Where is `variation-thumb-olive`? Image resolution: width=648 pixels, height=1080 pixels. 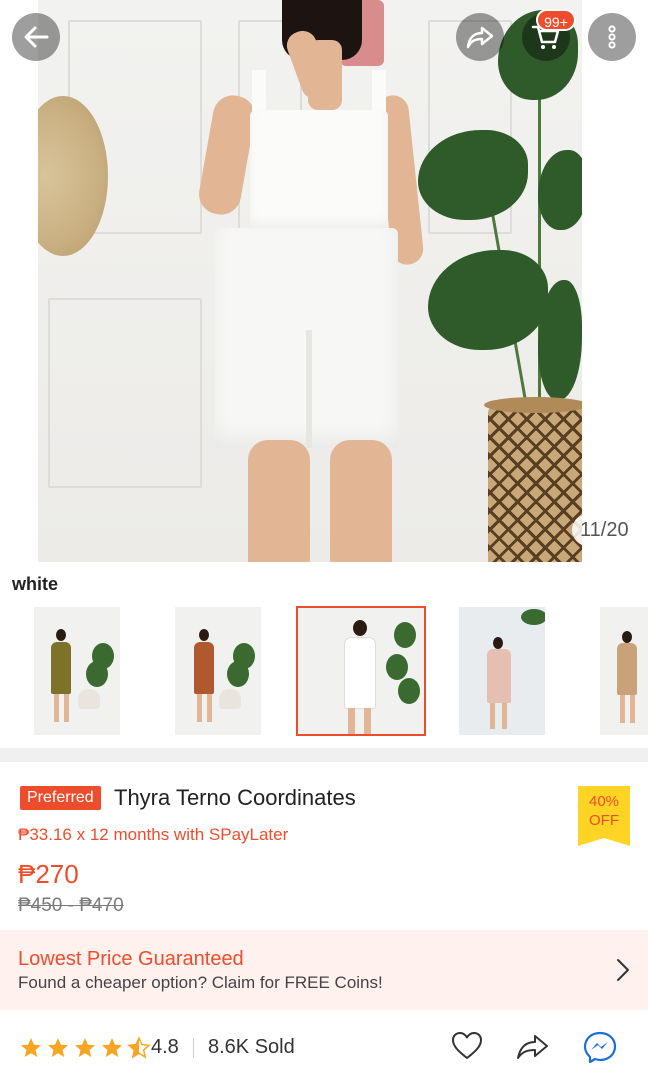
variation-thumb-olive is located at coordinates (77, 671).